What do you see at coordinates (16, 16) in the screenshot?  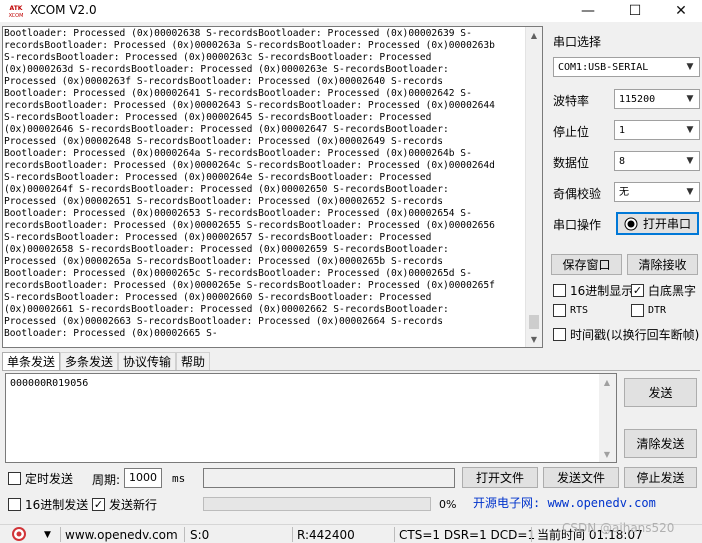 I see `svg-text: XCOM` at bounding box center [16, 16].